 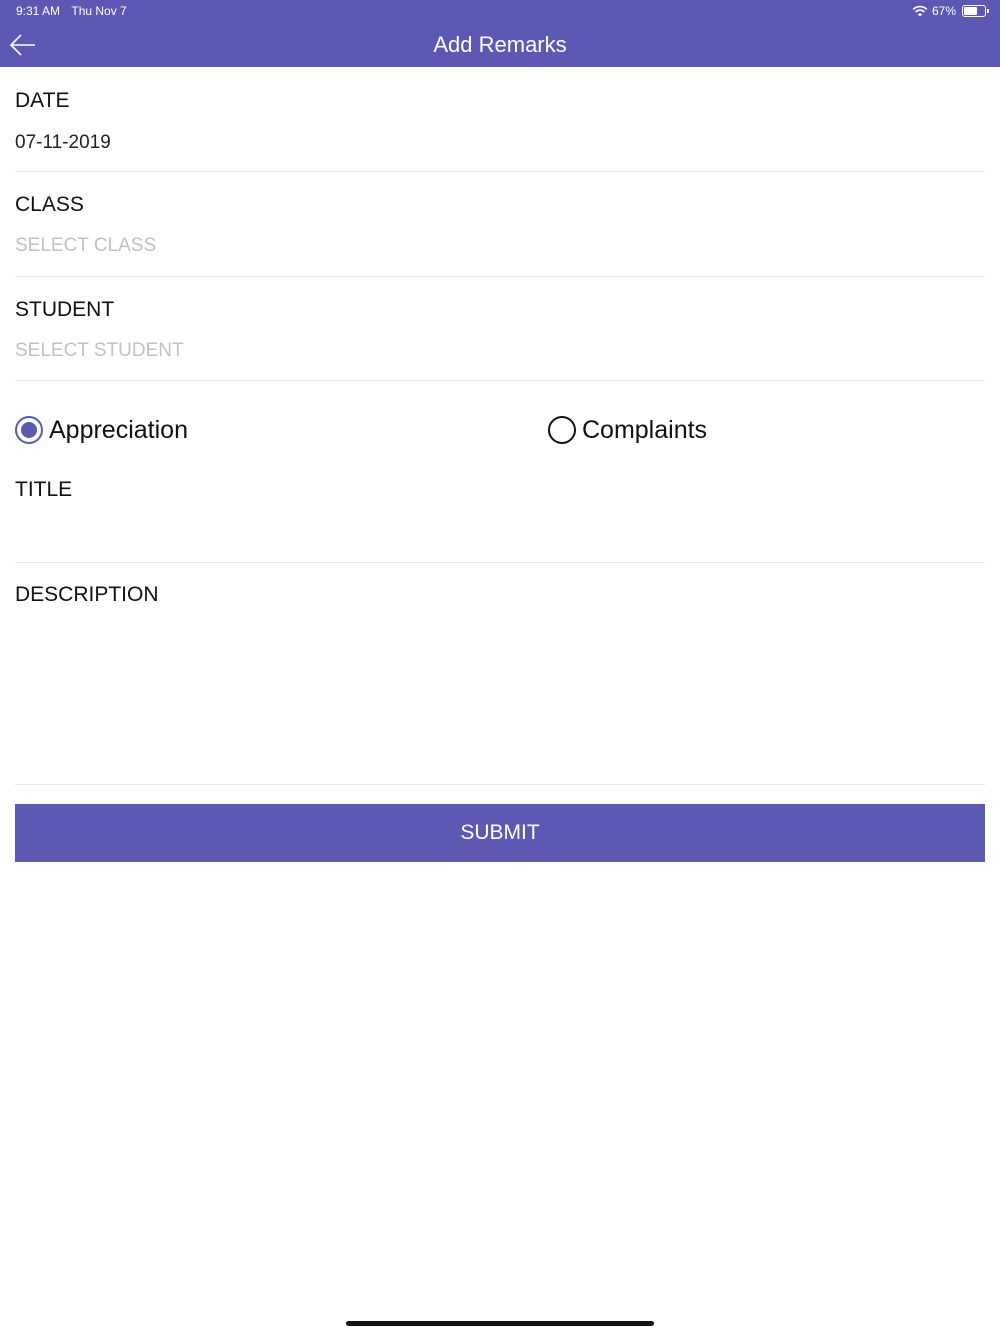 What do you see at coordinates (63, 142) in the screenshot?
I see `date-value: 07-11-2019` at bounding box center [63, 142].